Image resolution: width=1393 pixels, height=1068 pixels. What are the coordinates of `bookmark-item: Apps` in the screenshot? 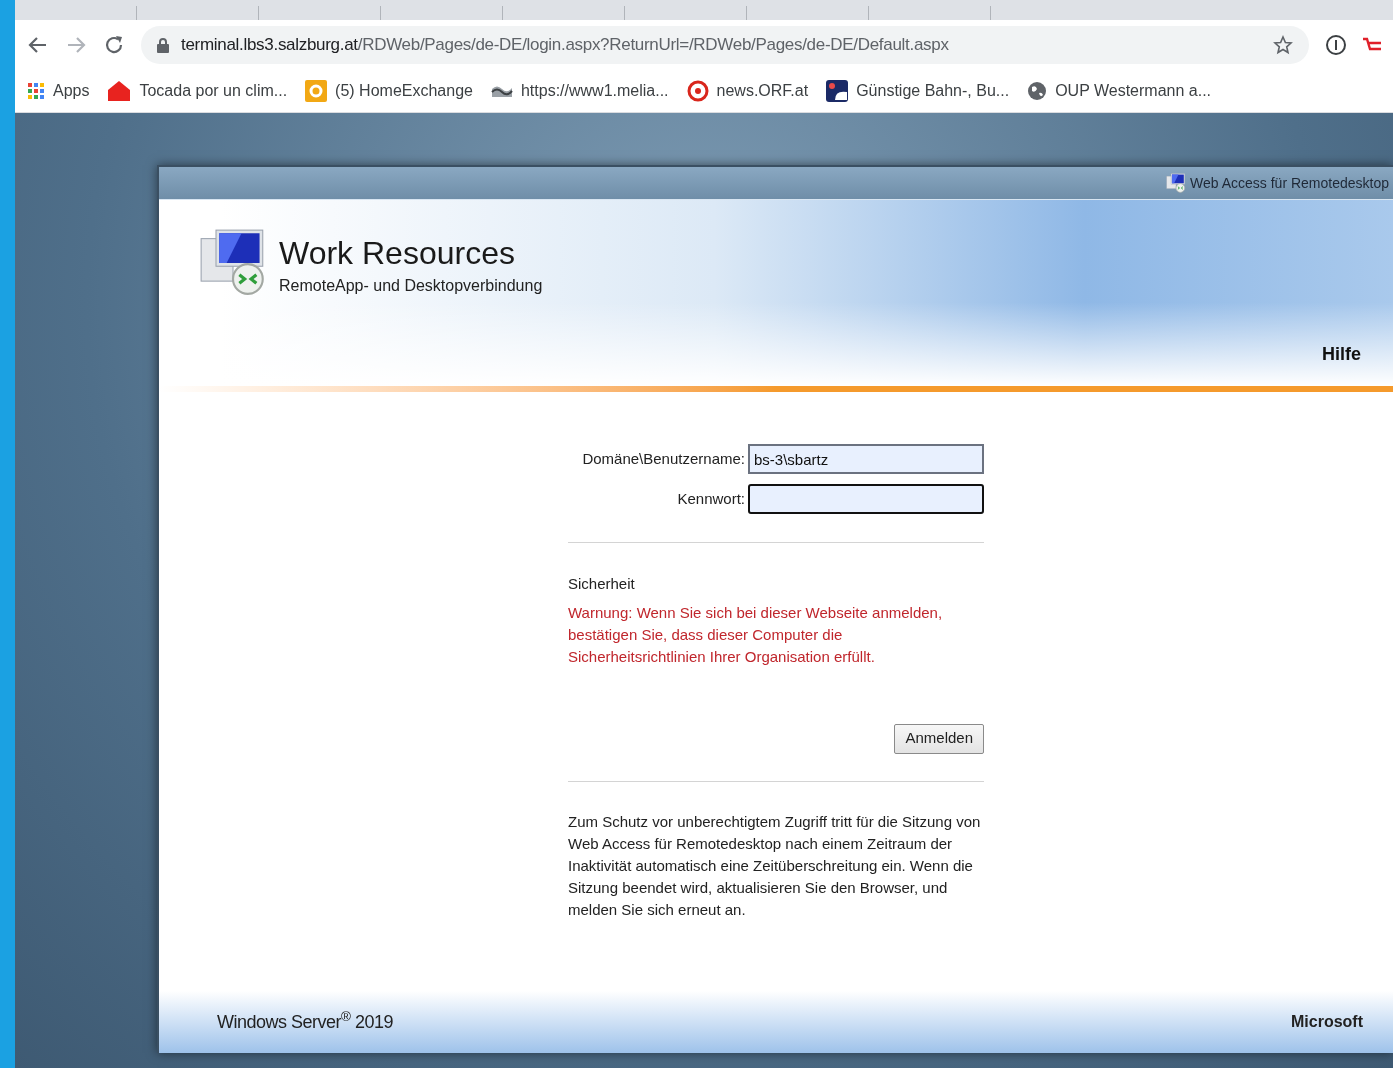 It's located at (58, 91).